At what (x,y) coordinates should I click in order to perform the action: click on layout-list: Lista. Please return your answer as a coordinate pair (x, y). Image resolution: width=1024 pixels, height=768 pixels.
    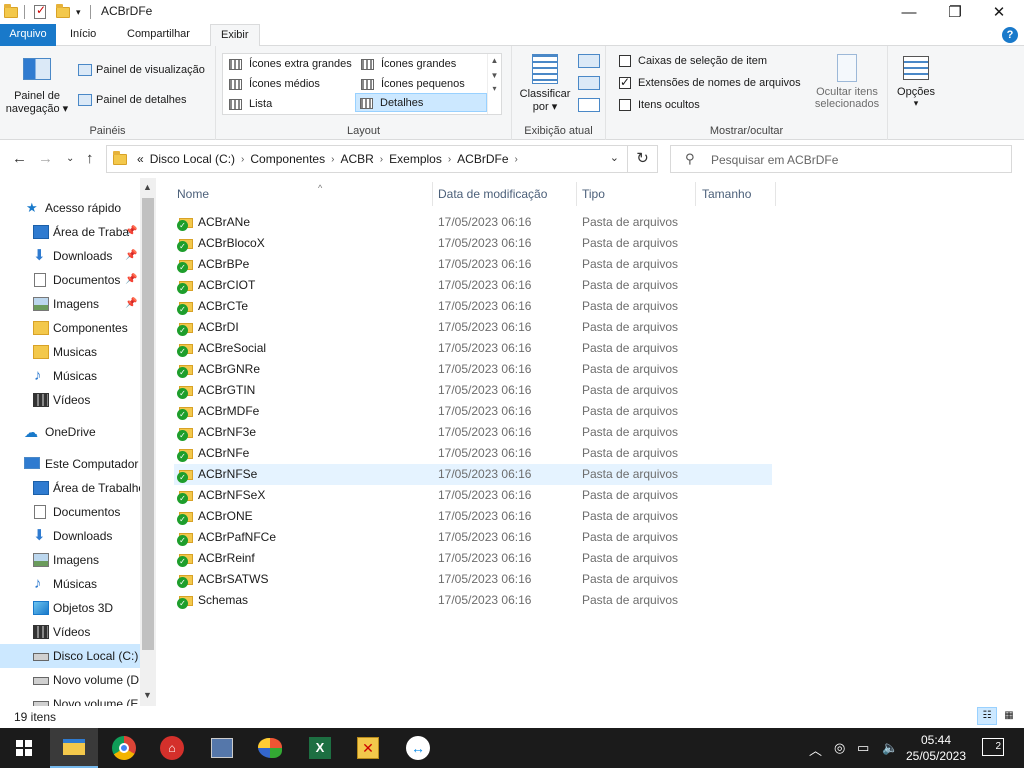
    Looking at the image, I should click on (248, 104).